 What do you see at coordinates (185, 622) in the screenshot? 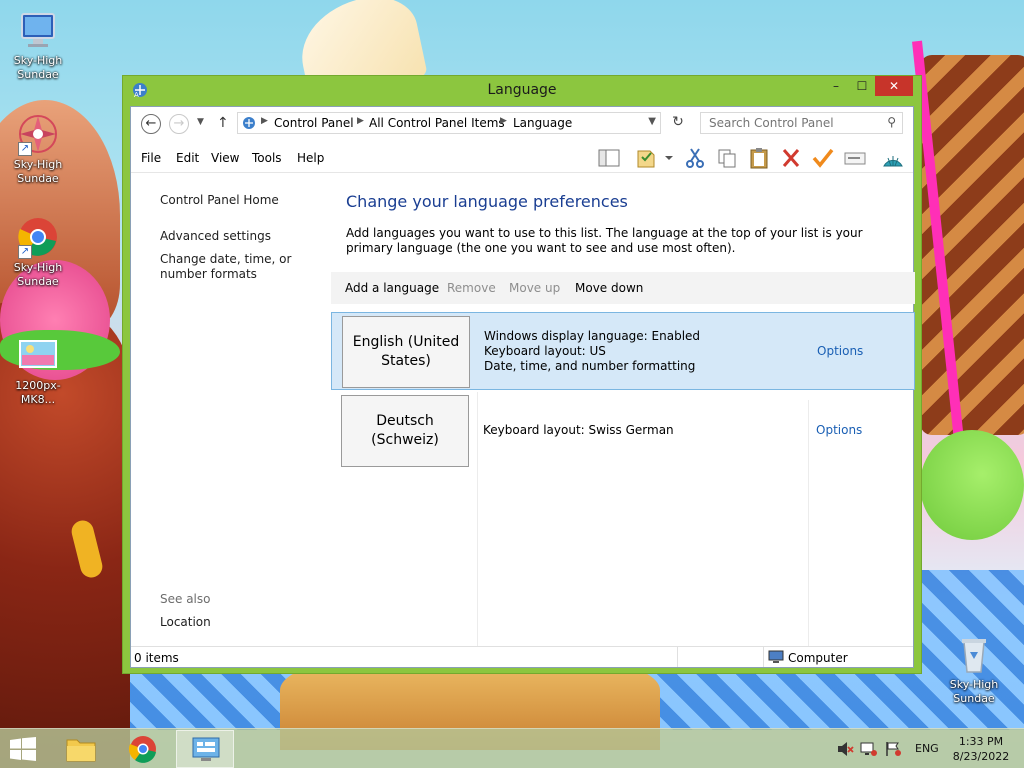
I see `location-link: Location` at bounding box center [185, 622].